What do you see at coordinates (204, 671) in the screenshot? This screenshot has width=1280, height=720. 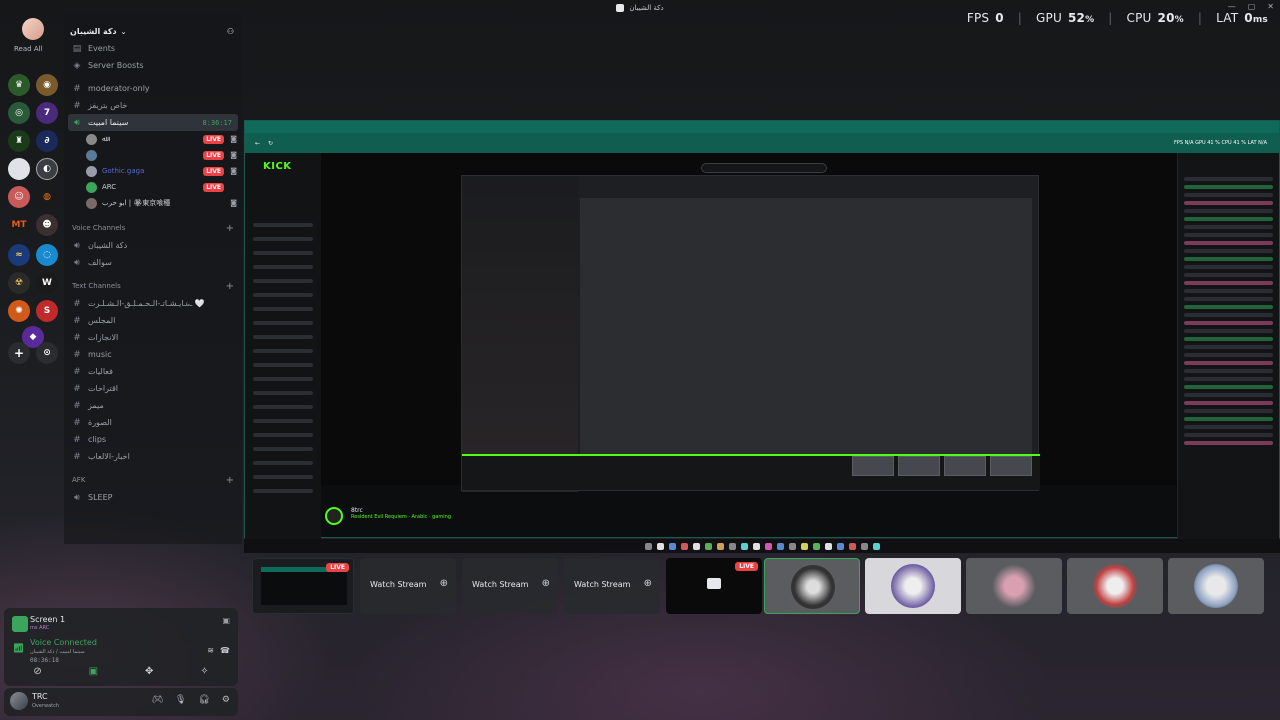 I see `soundboard-icon: ✧` at bounding box center [204, 671].